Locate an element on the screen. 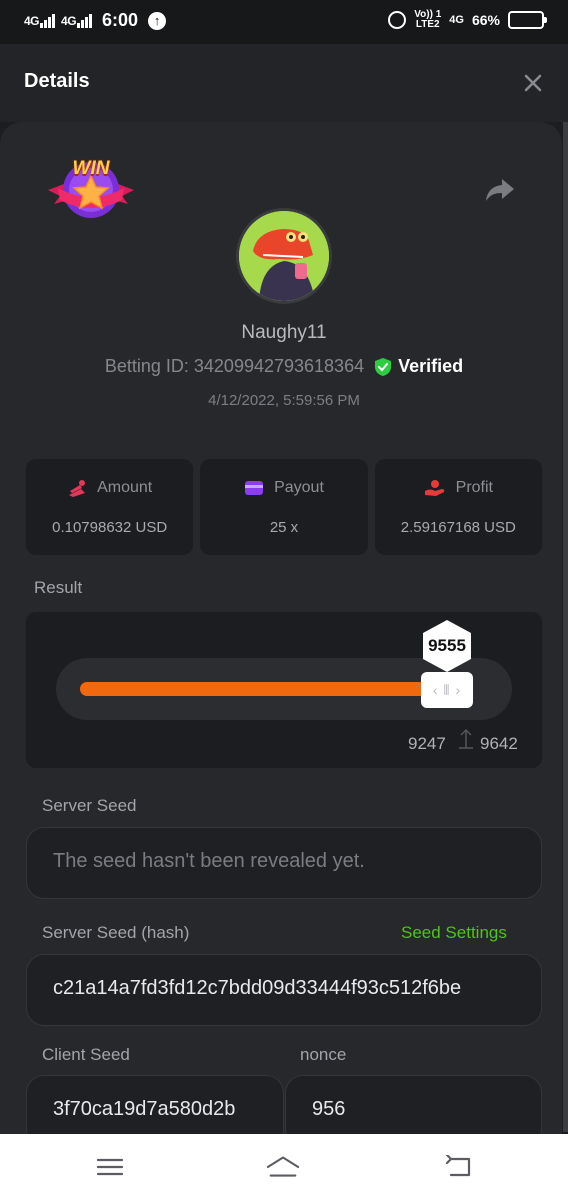 This screenshot has width=568, height=1200. result-slider-thumb: ‹ ⦀ › is located at coordinates (447, 690).